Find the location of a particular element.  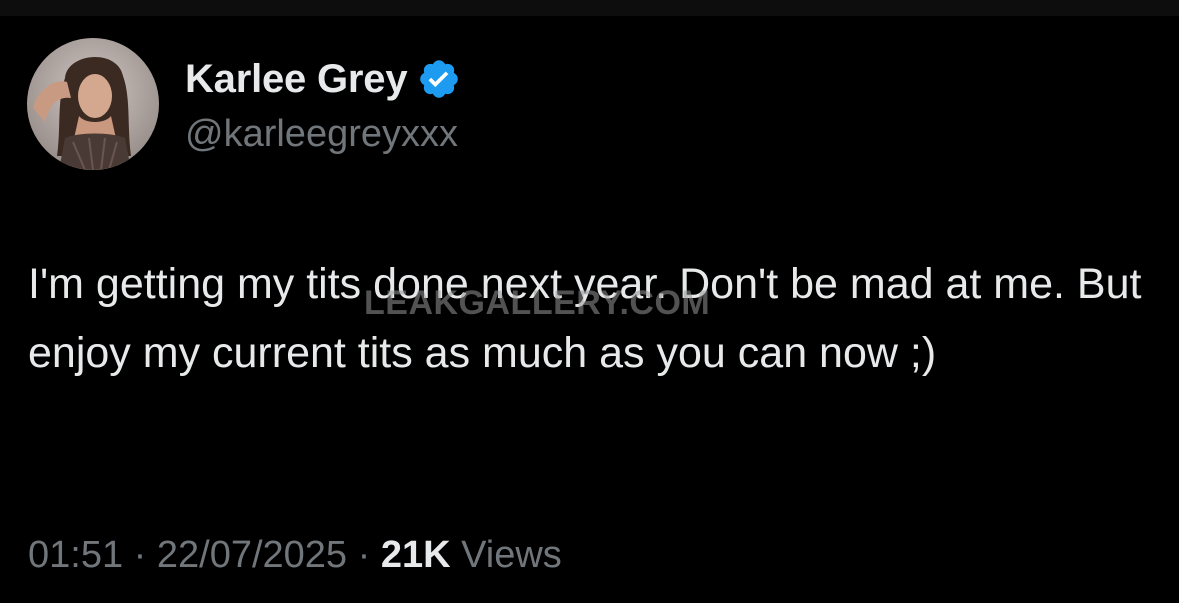

author-avatar is located at coordinates (93, 104).